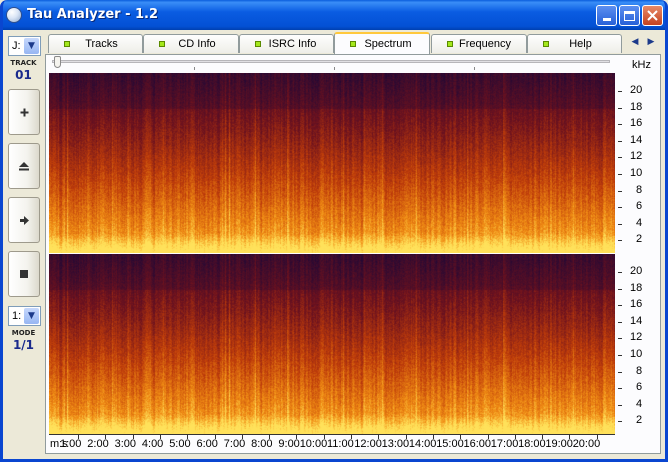  I want to click on position-slider-track, so click(331, 61).